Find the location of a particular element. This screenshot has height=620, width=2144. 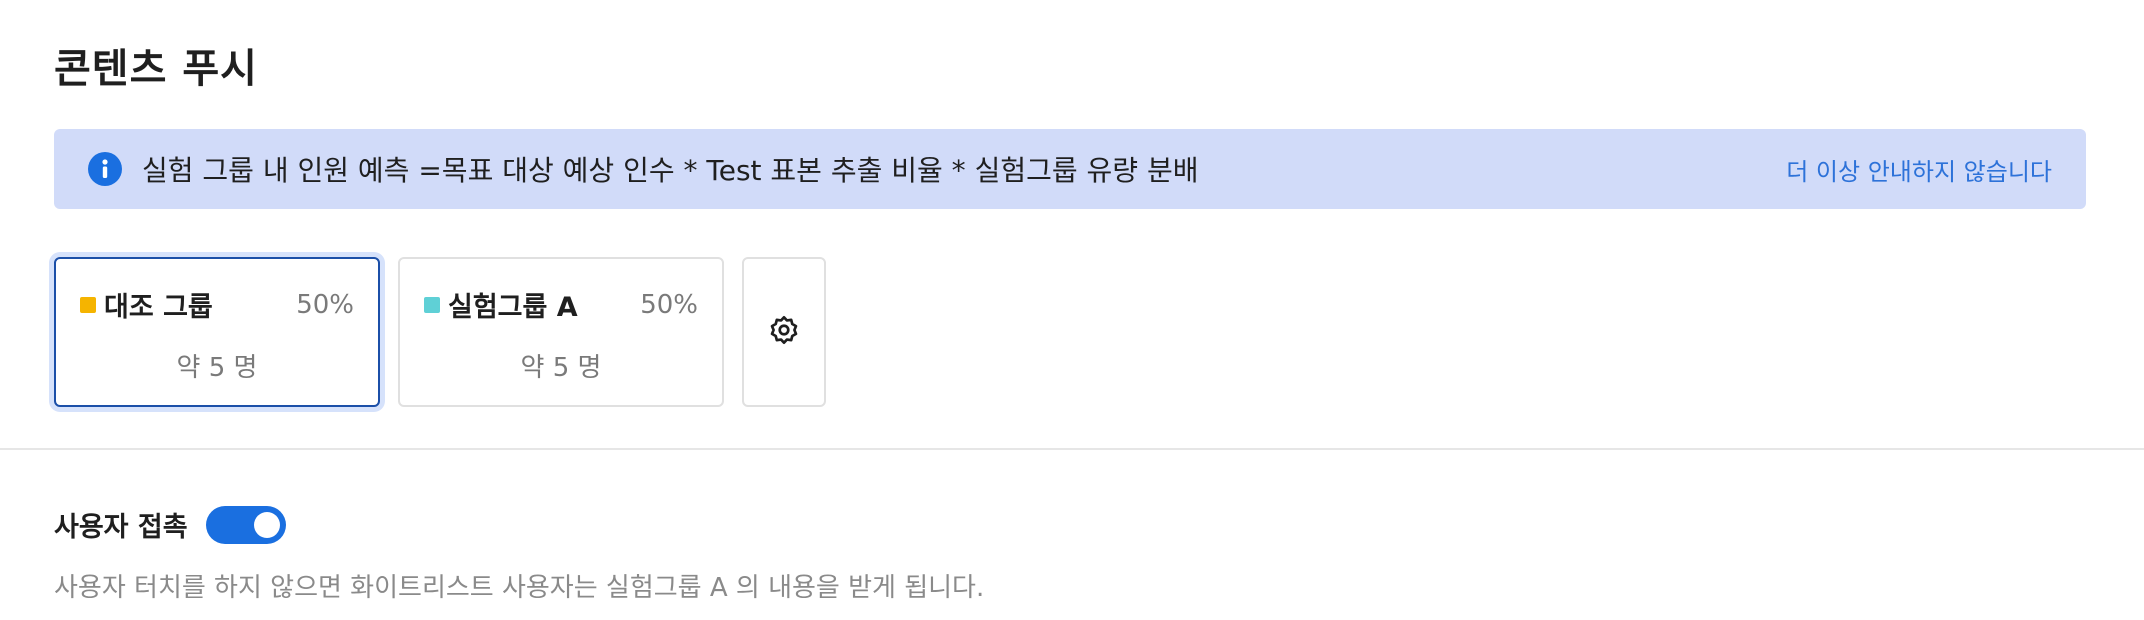

user-touch-label: 사용자 접촉 is located at coordinates (121, 527).